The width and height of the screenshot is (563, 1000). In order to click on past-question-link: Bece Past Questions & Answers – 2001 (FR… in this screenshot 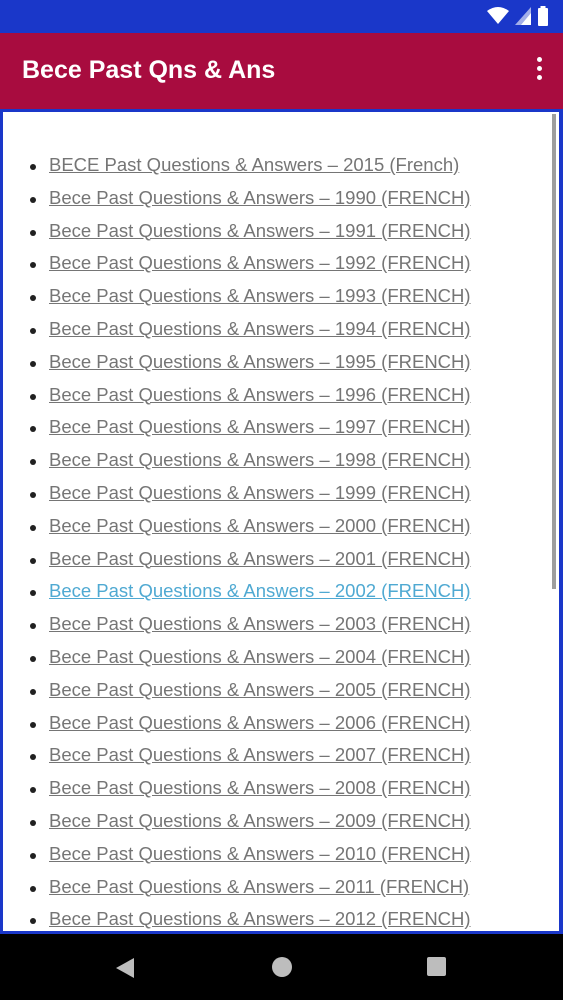, I will do `click(260, 559)`.